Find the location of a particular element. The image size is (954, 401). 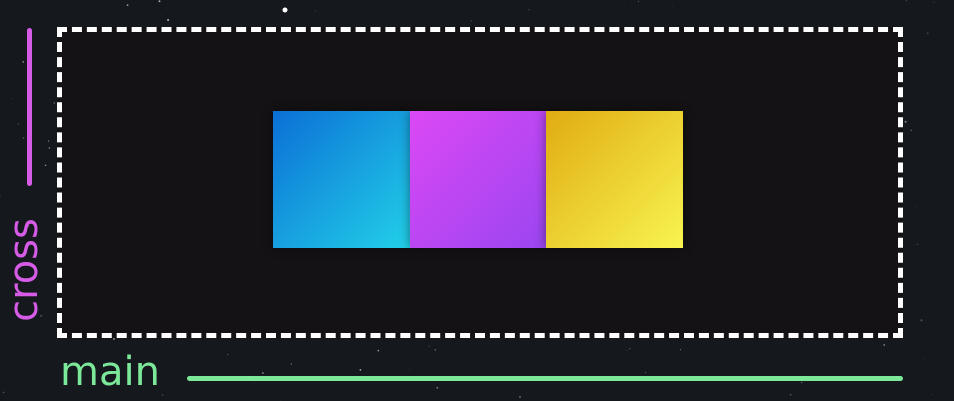

cross-axis-line is located at coordinates (29, 107).